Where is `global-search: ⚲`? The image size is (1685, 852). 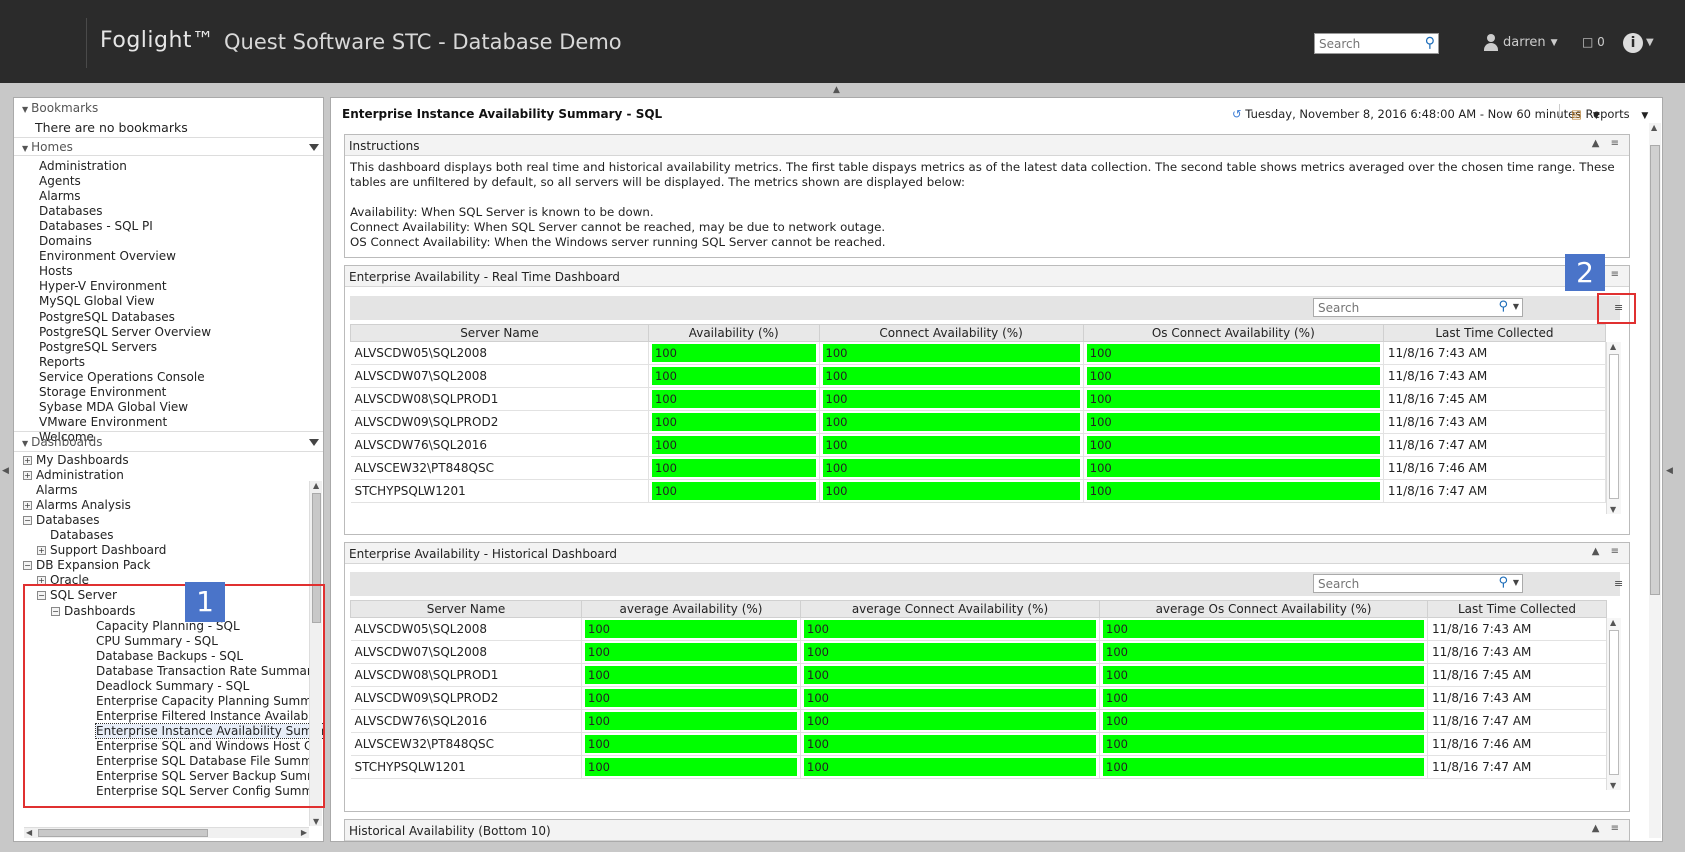
global-search: ⚲ is located at coordinates (1376, 43).